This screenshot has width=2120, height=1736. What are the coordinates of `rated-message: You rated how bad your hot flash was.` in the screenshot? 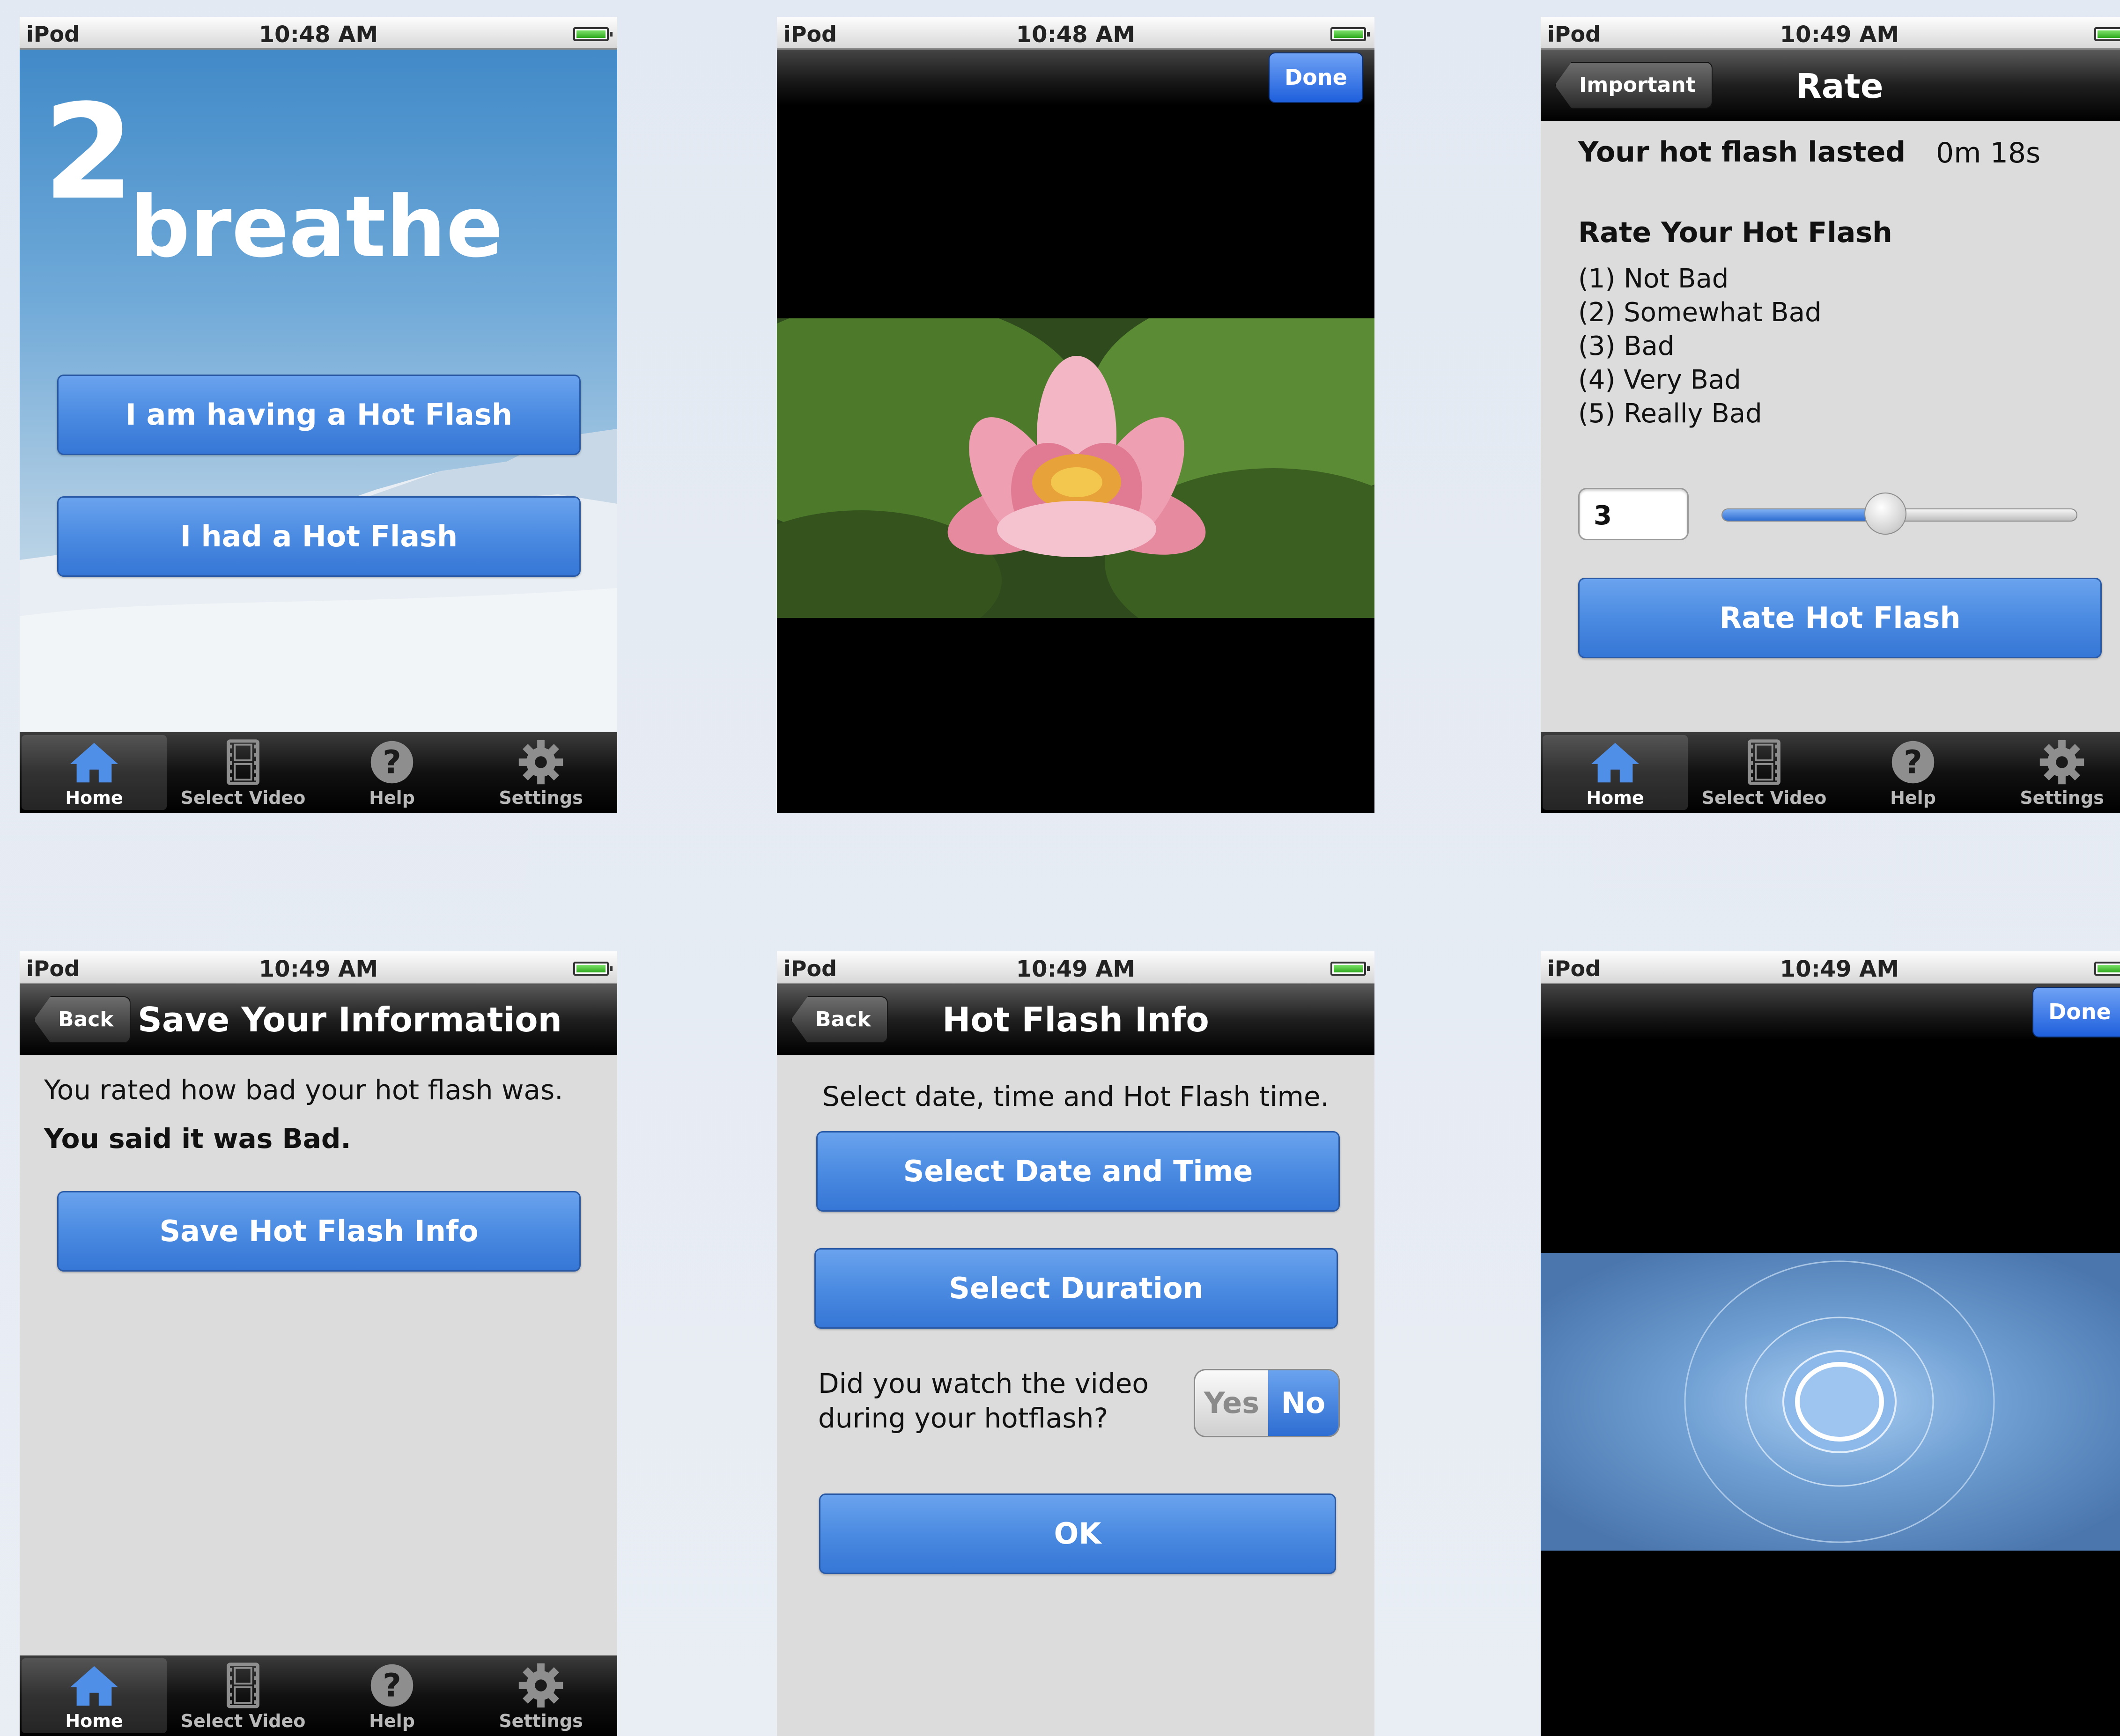 It's located at (303, 1090).